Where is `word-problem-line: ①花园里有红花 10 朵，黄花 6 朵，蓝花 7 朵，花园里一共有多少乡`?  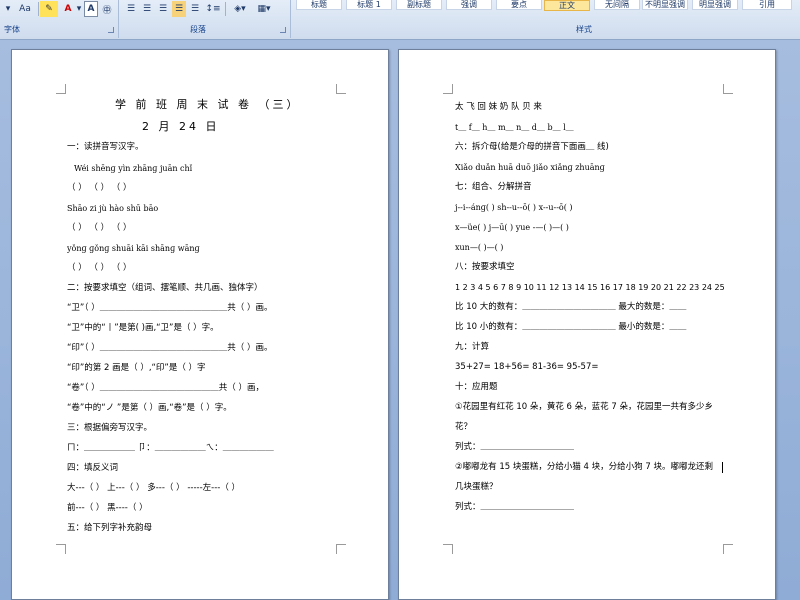
word-problem-line: ①花园里有红花 10 朵，黄花 6 朵，蓝花 7 朵，花园里一共有多少乡 is located at coordinates (584, 407).